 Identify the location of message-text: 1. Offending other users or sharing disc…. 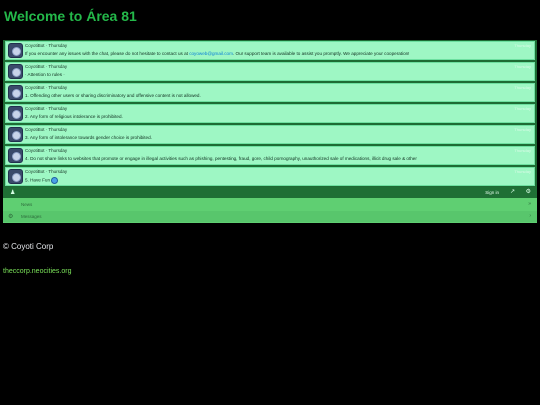
(113, 95).